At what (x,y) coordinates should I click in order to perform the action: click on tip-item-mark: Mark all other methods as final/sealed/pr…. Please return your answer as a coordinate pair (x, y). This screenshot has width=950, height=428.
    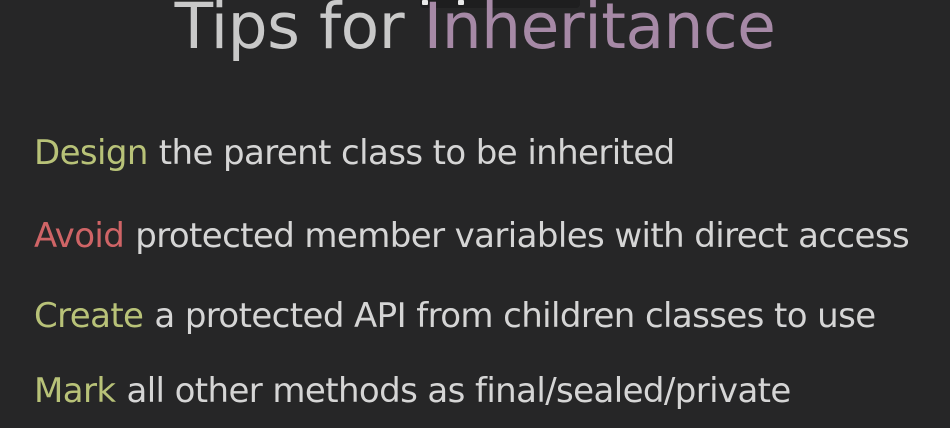
    Looking at the image, I should click on (412, 391).